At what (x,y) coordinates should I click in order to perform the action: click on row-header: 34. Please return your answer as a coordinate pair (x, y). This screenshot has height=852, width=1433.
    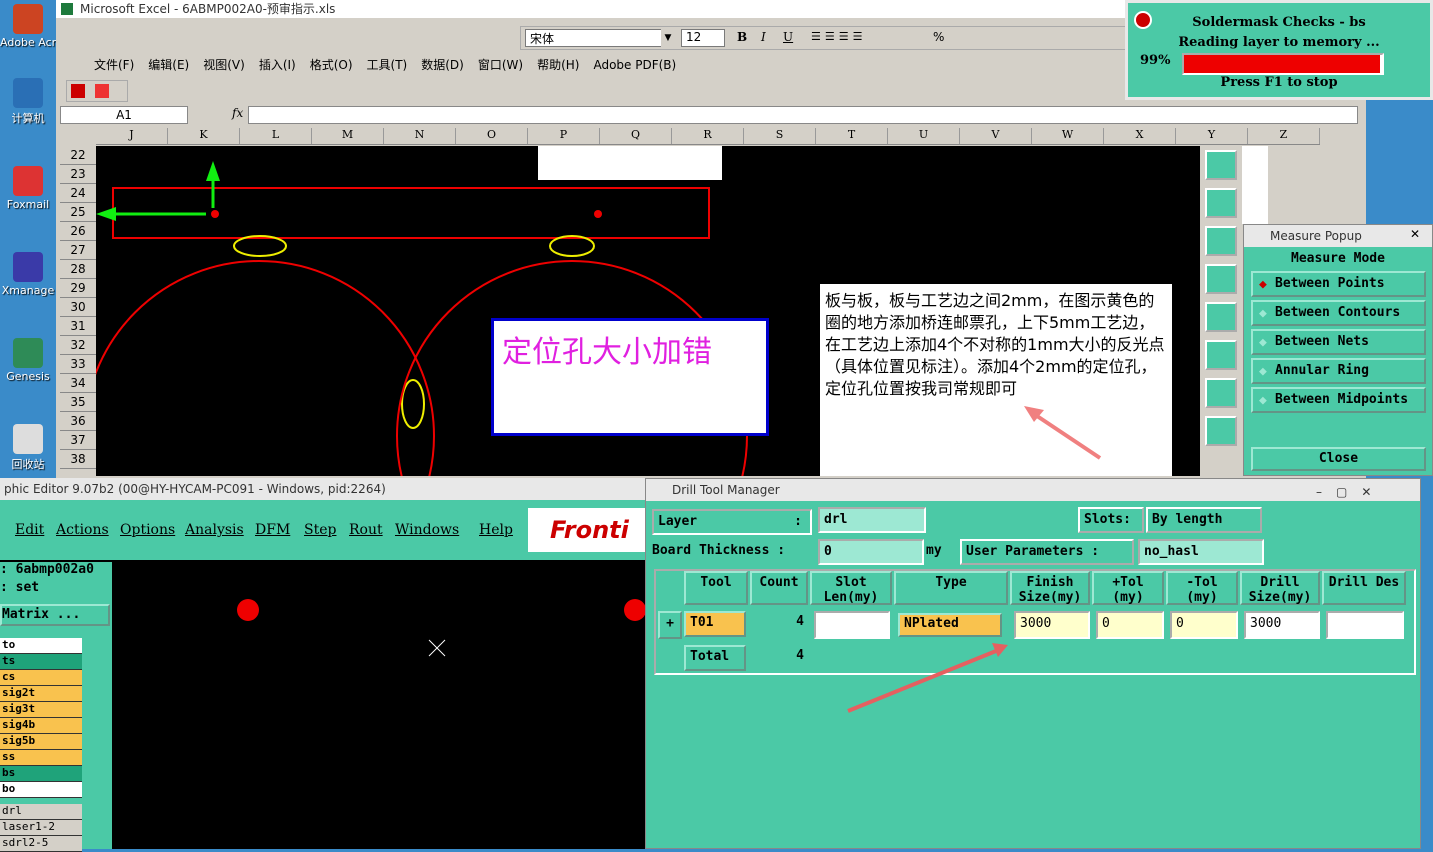
    Looking at the image, I should click on (78, 383).